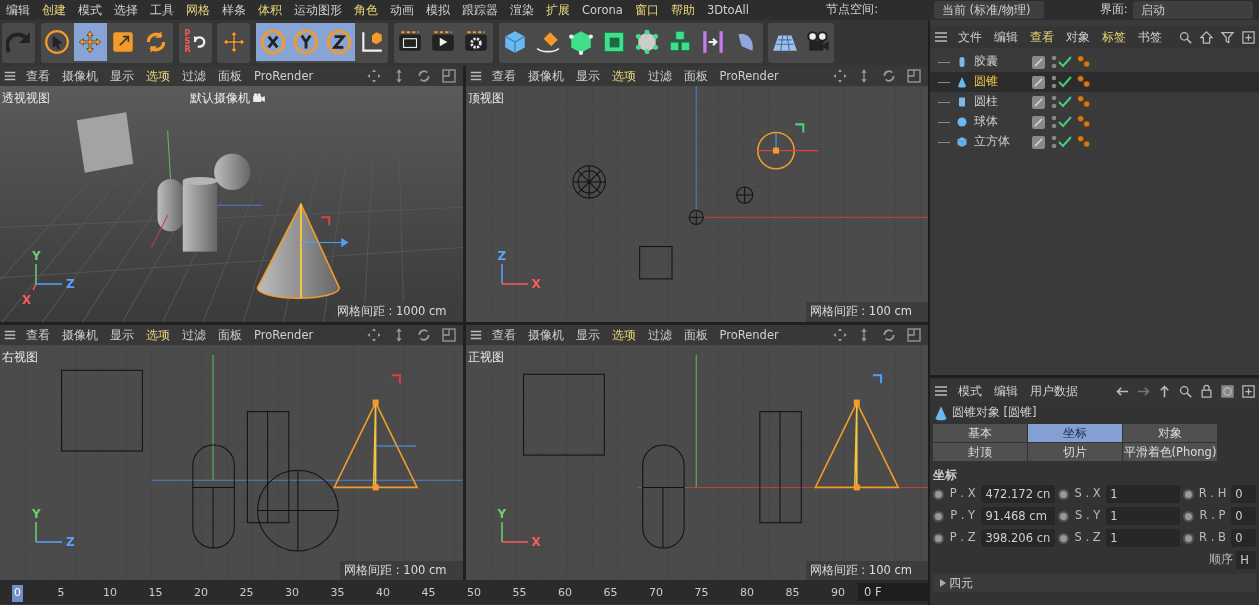 The height and width of the screenshot is (605, 1259). What do you see at coordinates (1170, 433) in the screenshot?
I see `attribute-tab: 对象` at bounding box center [1170, 433].